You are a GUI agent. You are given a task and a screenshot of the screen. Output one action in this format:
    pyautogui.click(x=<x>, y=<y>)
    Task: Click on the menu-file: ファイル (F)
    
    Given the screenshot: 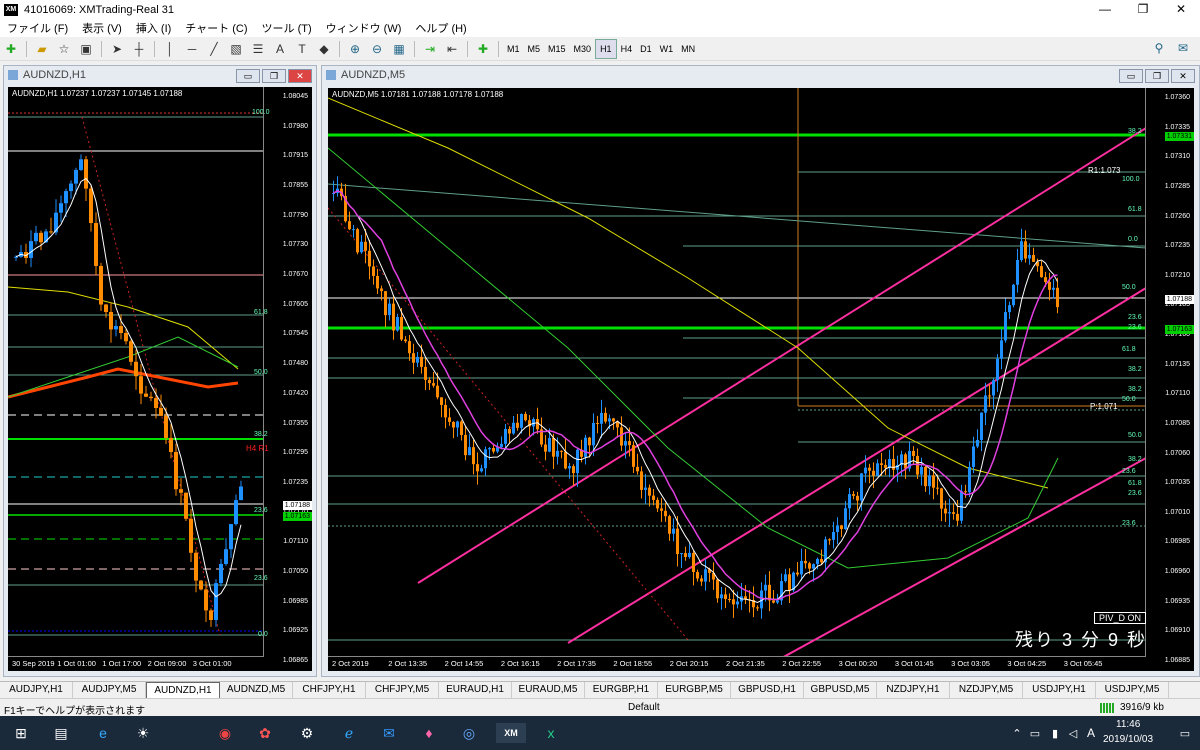 What is the action you would take?
    pyautogui.click(x=37, y=28)
    